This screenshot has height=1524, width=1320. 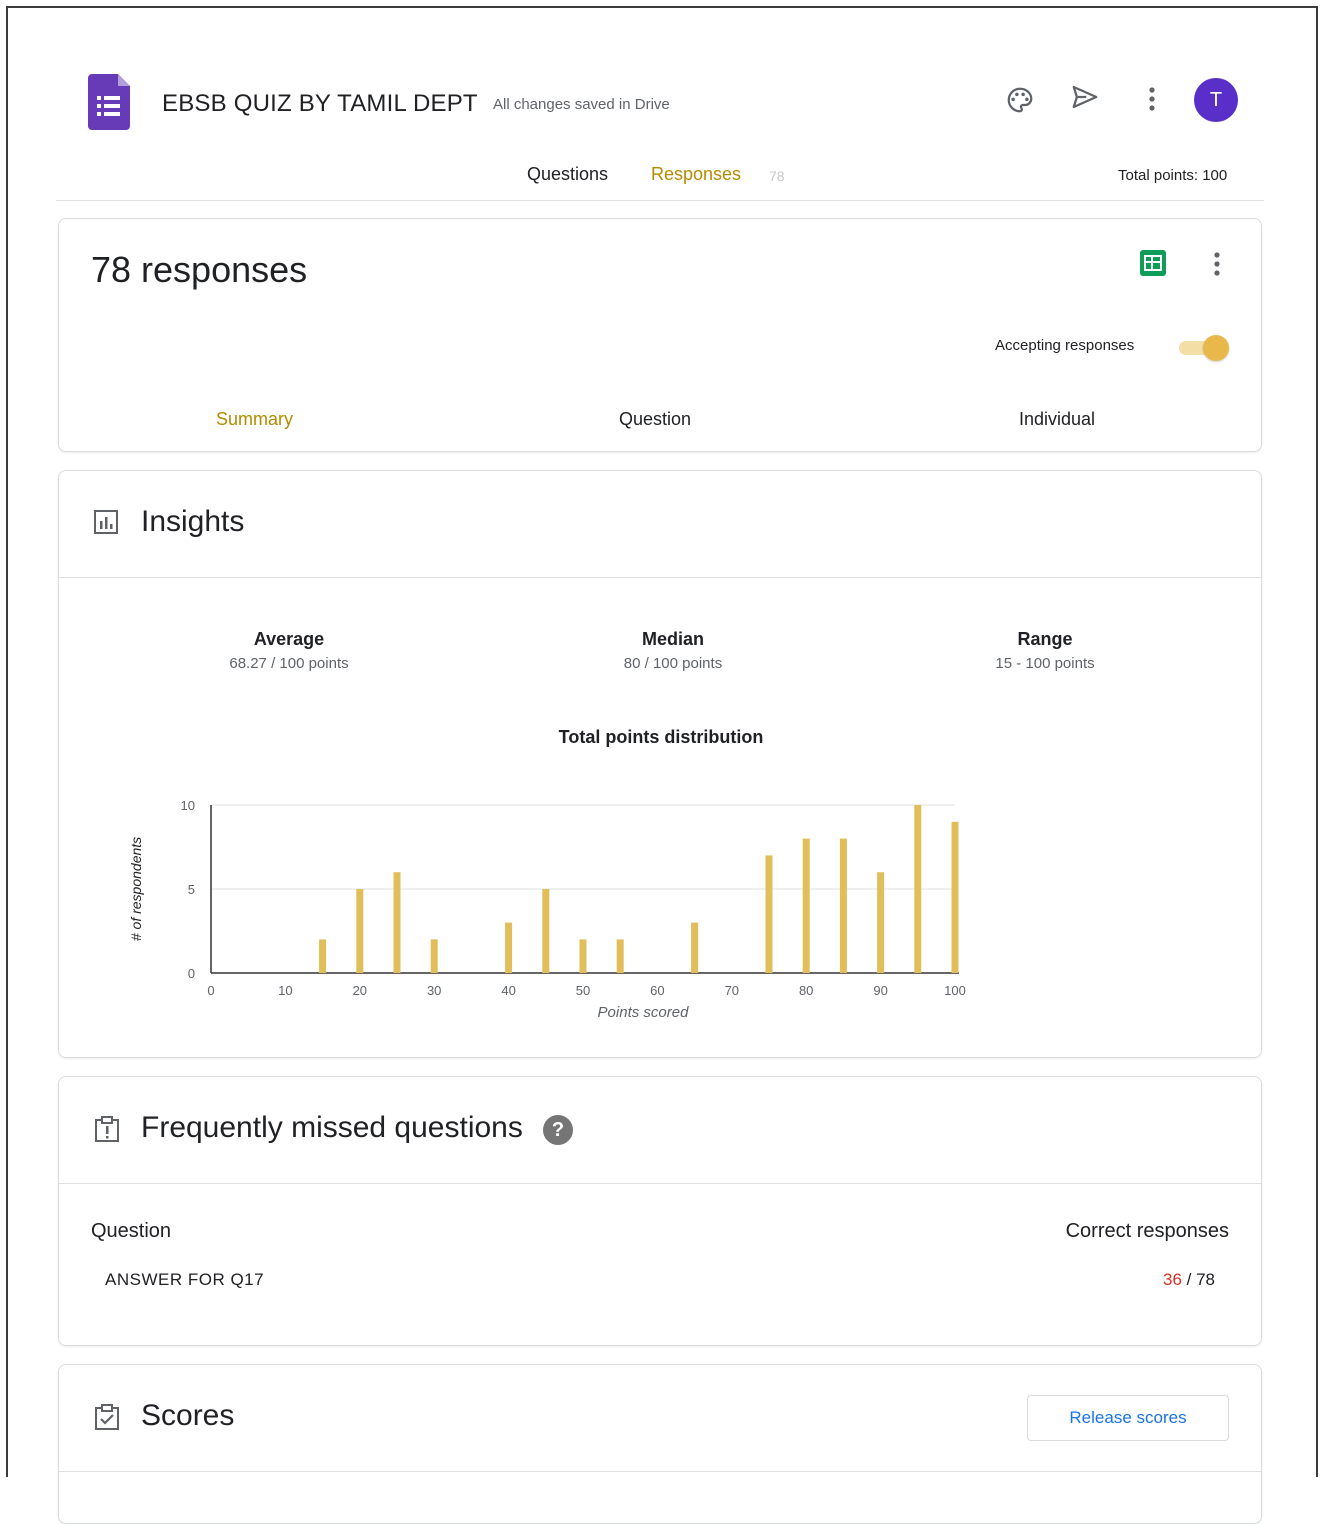 I want to click on scores-divider, so click(x=660, y=1471).